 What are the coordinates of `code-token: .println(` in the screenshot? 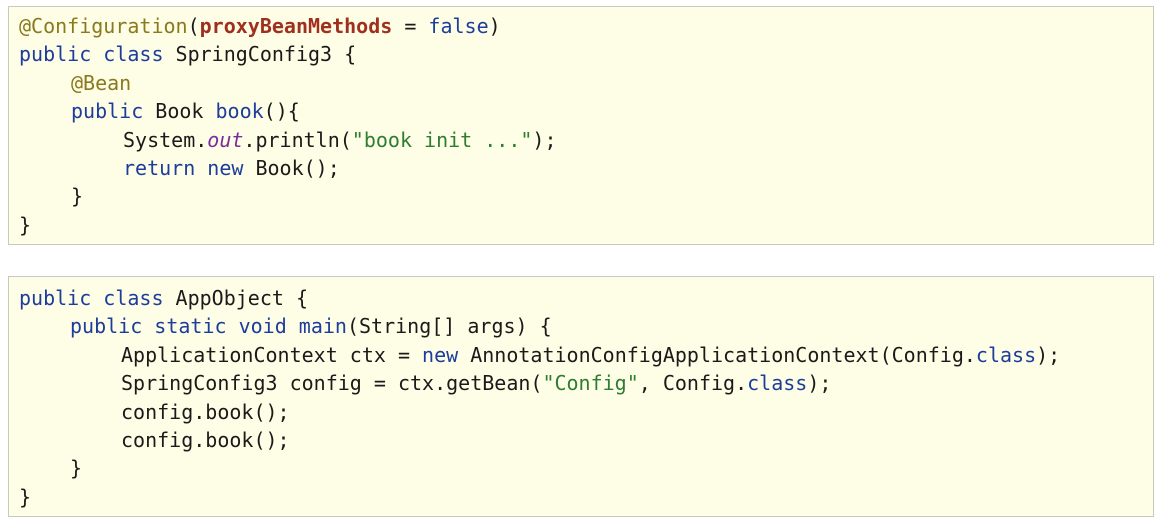 It's located at (297, 139).